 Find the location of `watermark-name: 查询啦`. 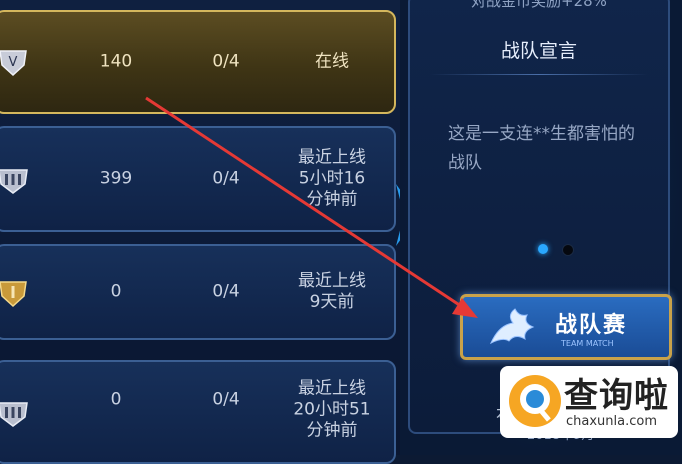

watermark-name: 查询啦 is located at coordinates (616, 396).